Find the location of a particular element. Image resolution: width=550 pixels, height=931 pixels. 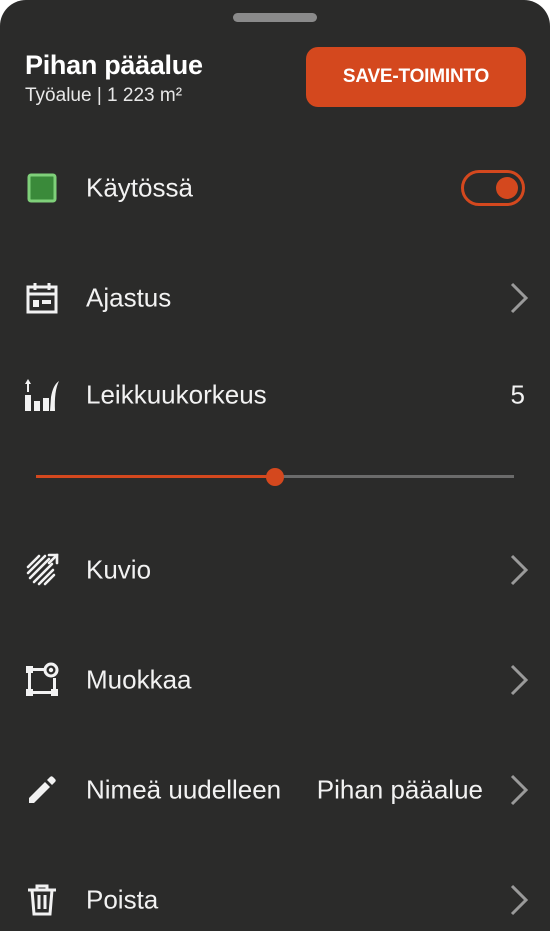

enabled-label: Käytössä is located at coordinates (139, 187).